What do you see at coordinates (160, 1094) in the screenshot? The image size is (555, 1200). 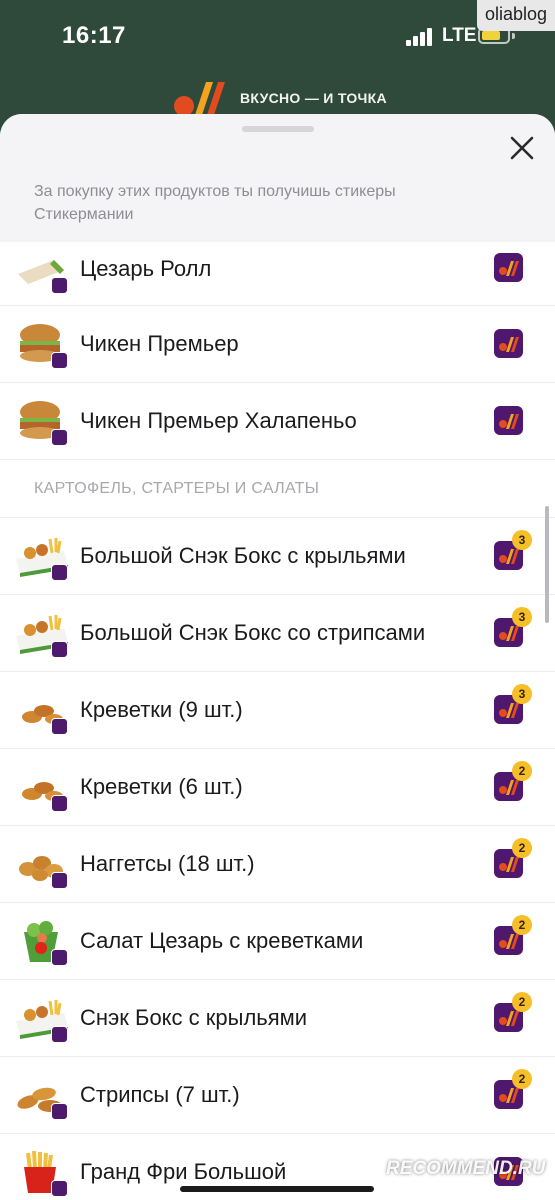 I see `product-name: Стрипсы (7 шт.)` at bounding box center [160, 1094].